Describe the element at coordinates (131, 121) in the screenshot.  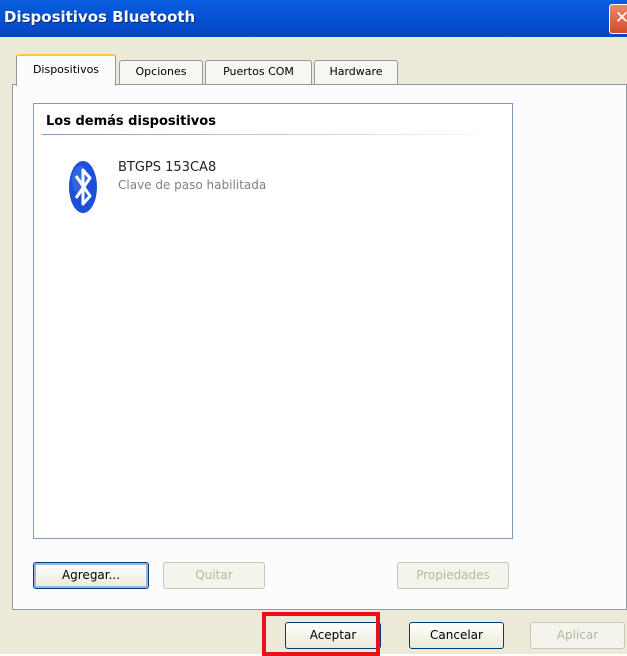
I see `group-header: Los demás dispositivos` at that location.